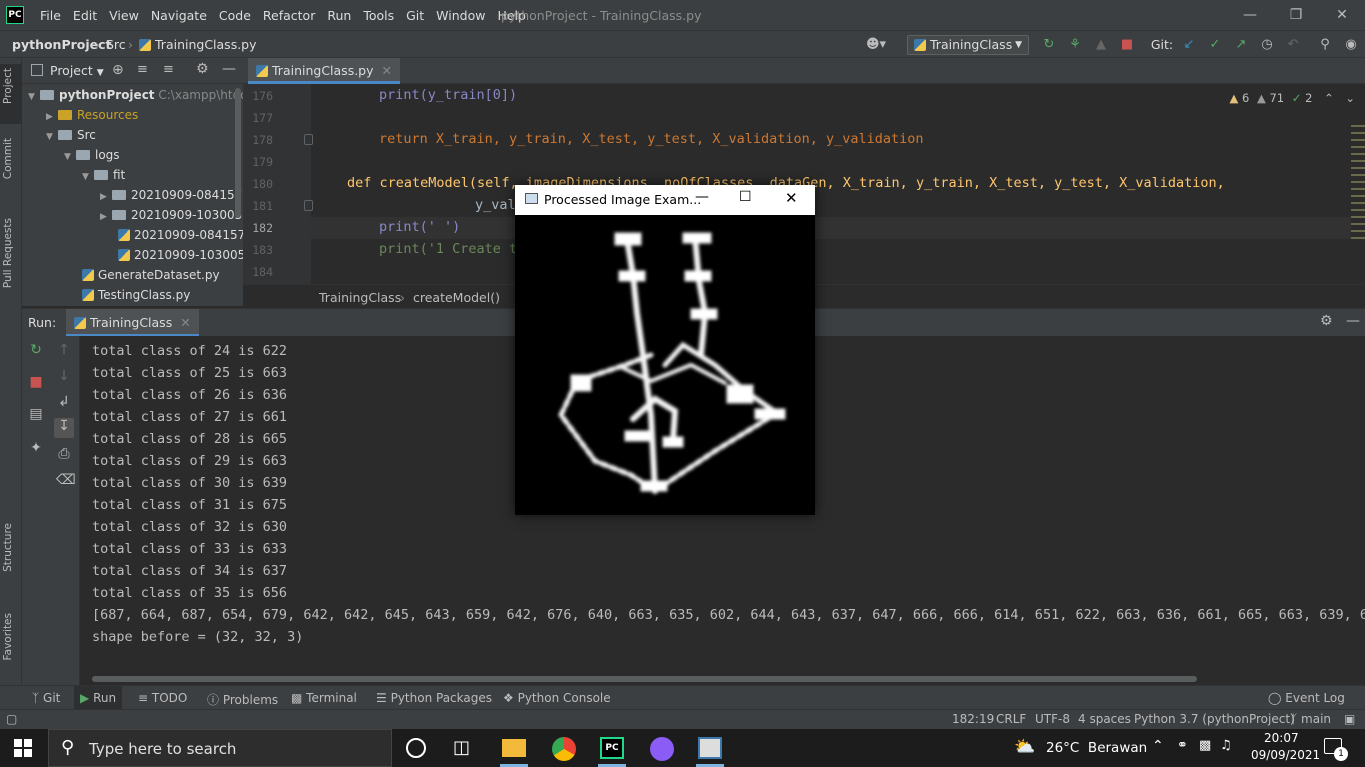 The width and height of the screenshot is (1365, 767). What do you see at coordinates (171, 195) in the screenshot?
I see `tree-item-folder-084157: ▶ 20210909-084157` at bounding box center [171, 195].